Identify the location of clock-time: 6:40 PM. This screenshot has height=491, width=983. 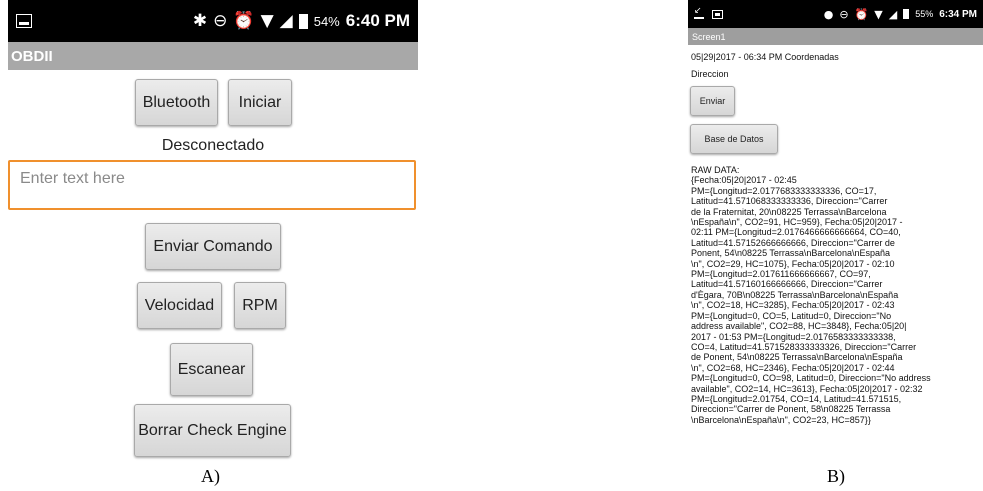
(377, 20).